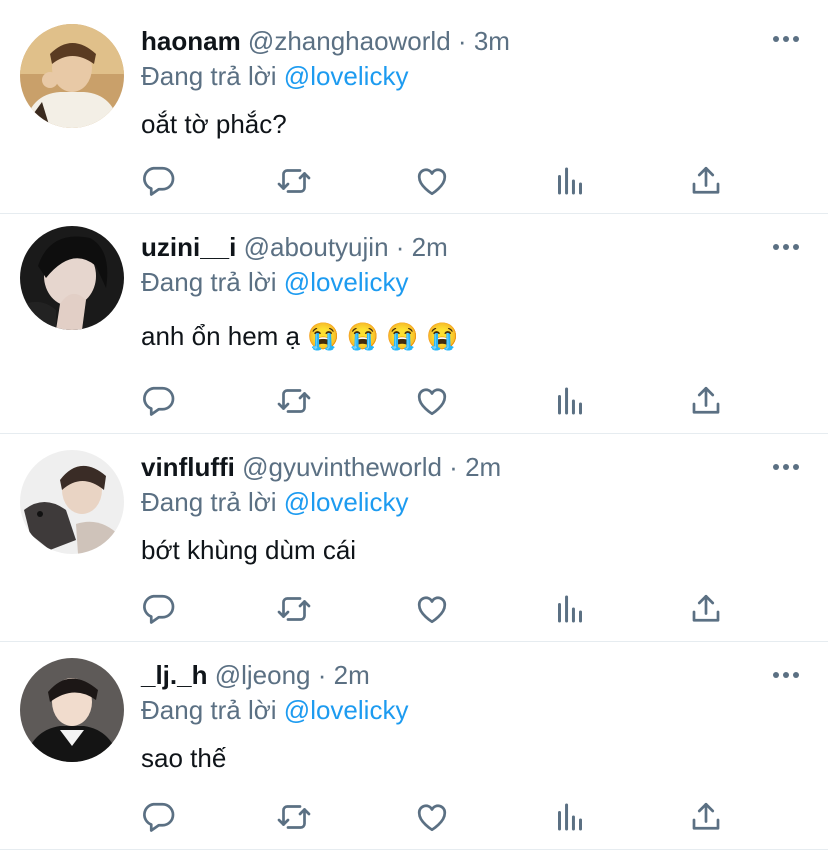  What do you see at coordinates (263, 675) in the screenshot?
I see `username: @ljeong` at bounding box center [263, 675].